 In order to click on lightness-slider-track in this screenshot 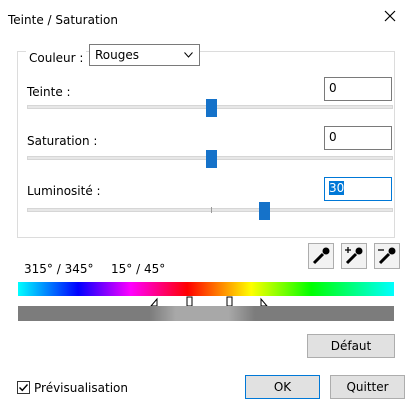, I will do `click(210, 210)`.